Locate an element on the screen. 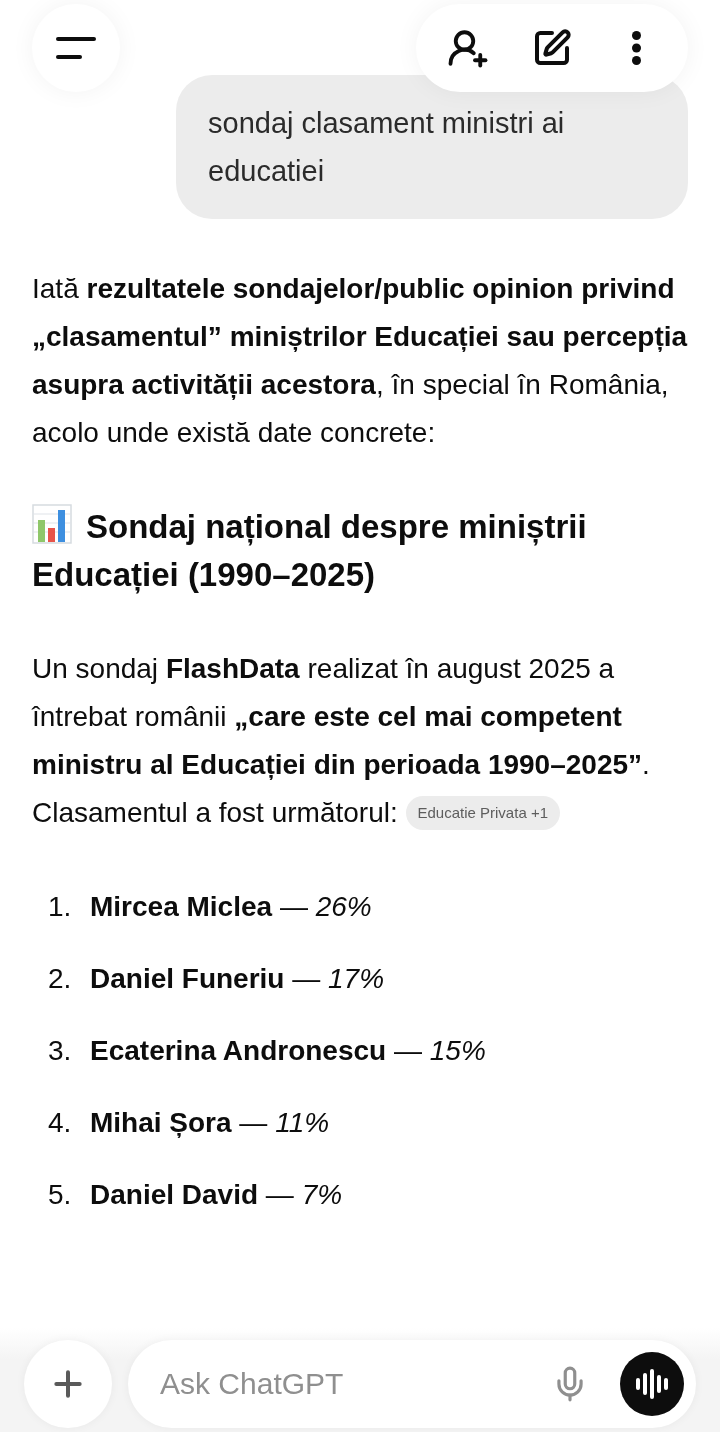  user-message-bubble: sondaj clasament ministri ai educatiei is located at coordinates (432, 147).